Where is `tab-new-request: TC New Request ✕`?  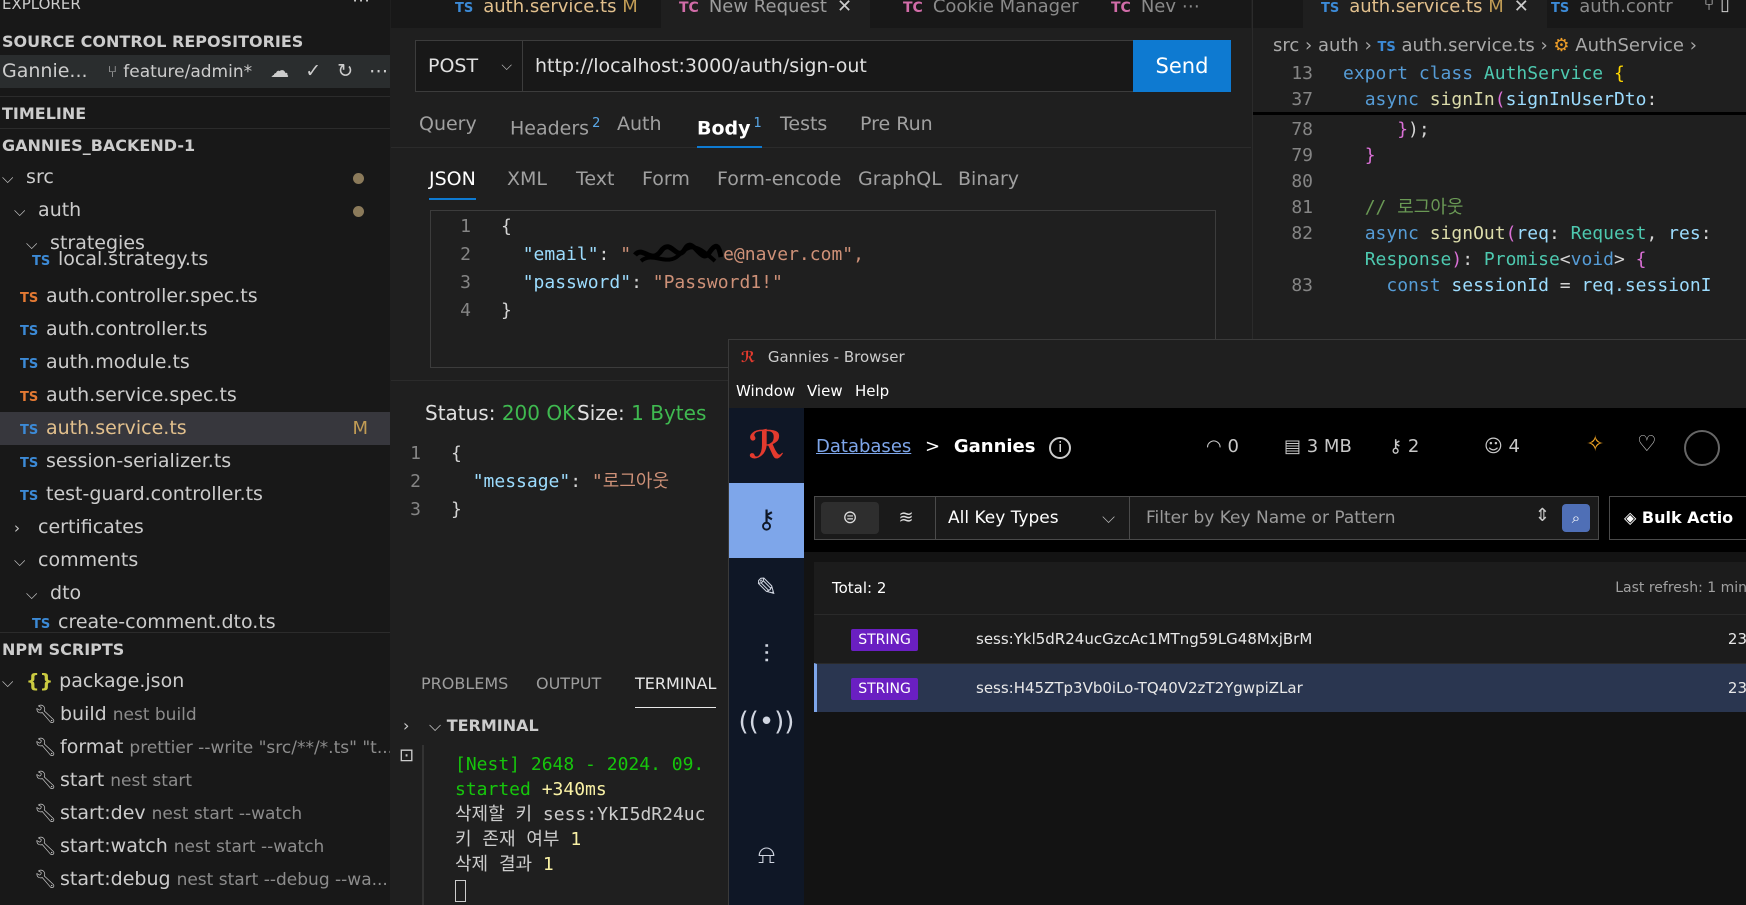
tab-new-request: TC New Request ✕ is located at coordinates (766, 14).